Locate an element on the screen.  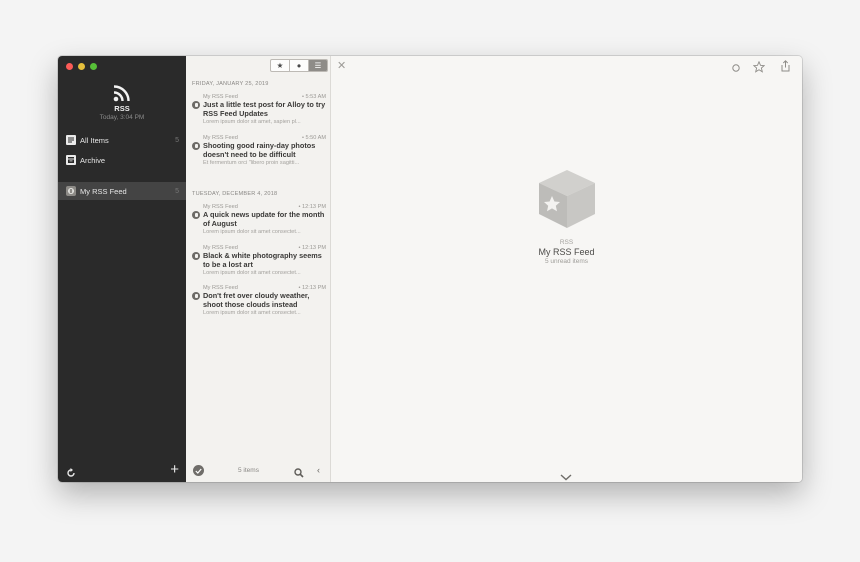
star-icon is located at coordinates (759, 69).